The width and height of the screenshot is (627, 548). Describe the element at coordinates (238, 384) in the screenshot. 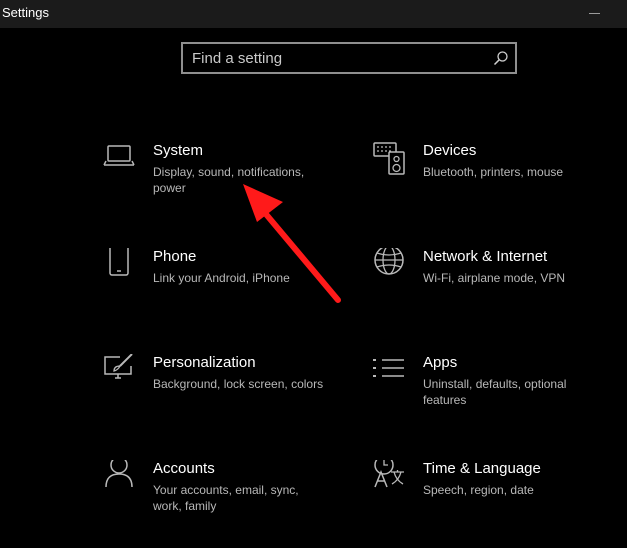

I see `tile-description: Background, lock screen, colors` at that location.